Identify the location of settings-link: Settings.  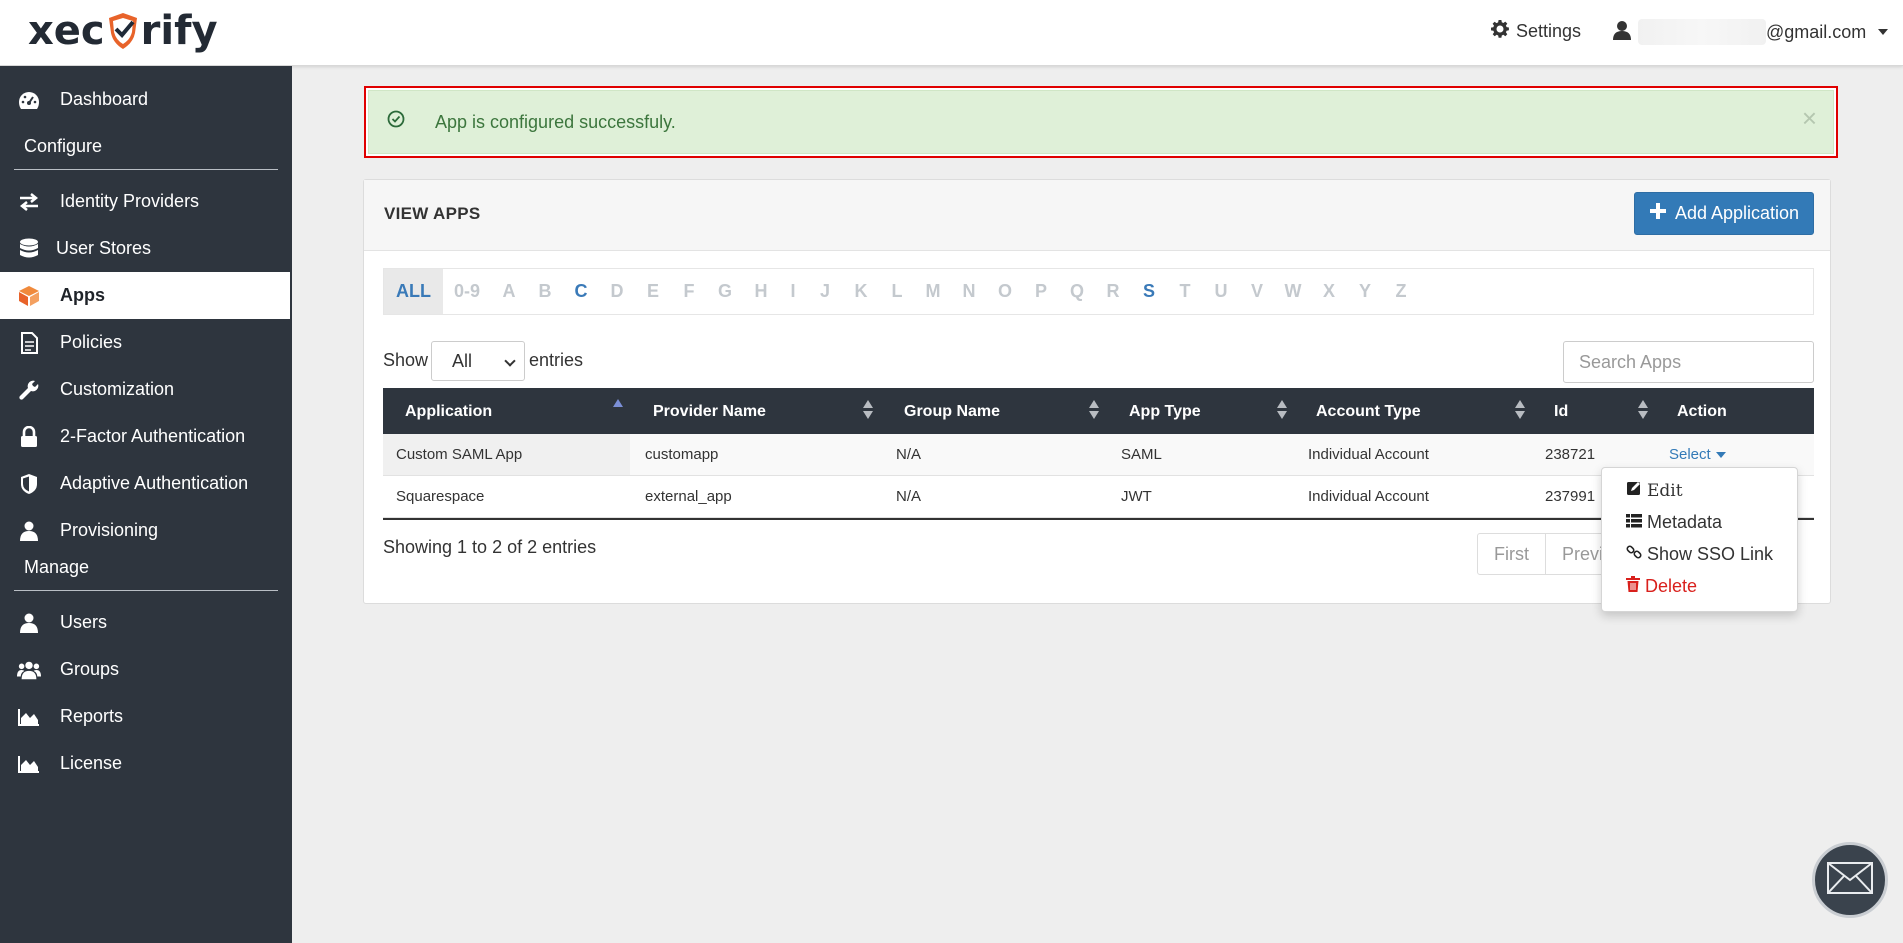
(1535, 31).